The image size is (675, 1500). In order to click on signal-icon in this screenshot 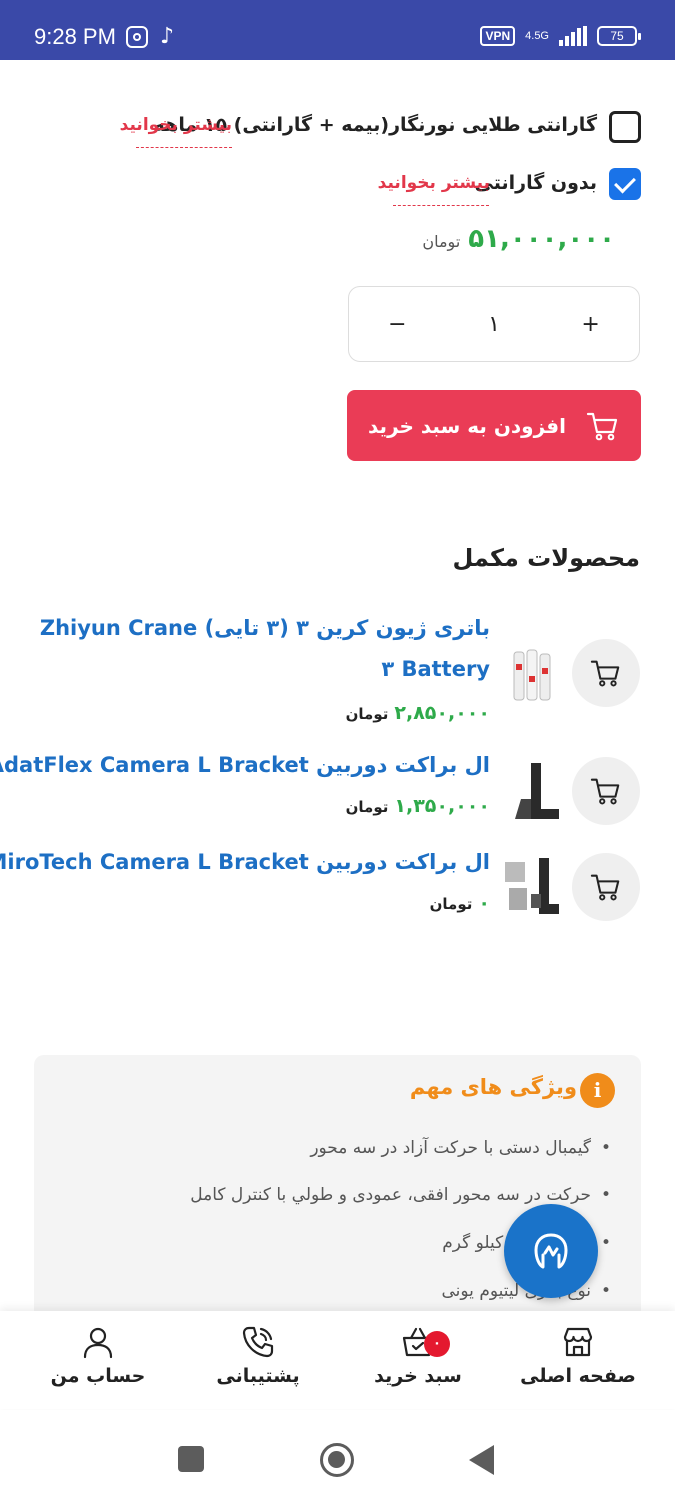, I will do `click(573, 36)`.